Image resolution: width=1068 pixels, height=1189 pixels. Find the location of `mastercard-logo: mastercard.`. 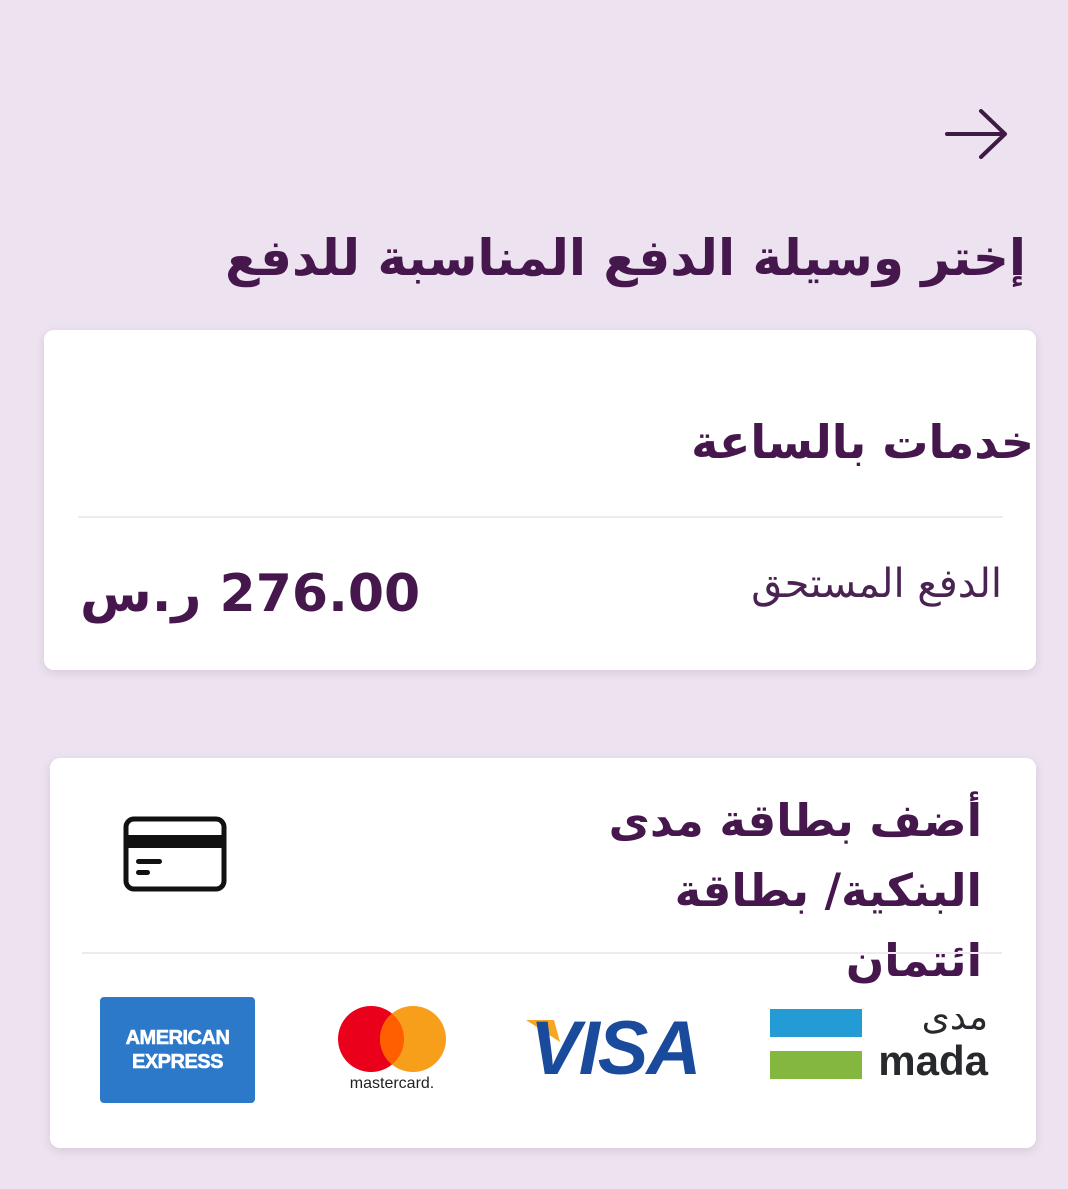

mastercard-logo: mastercard. is located at coordinates (392, 1050).